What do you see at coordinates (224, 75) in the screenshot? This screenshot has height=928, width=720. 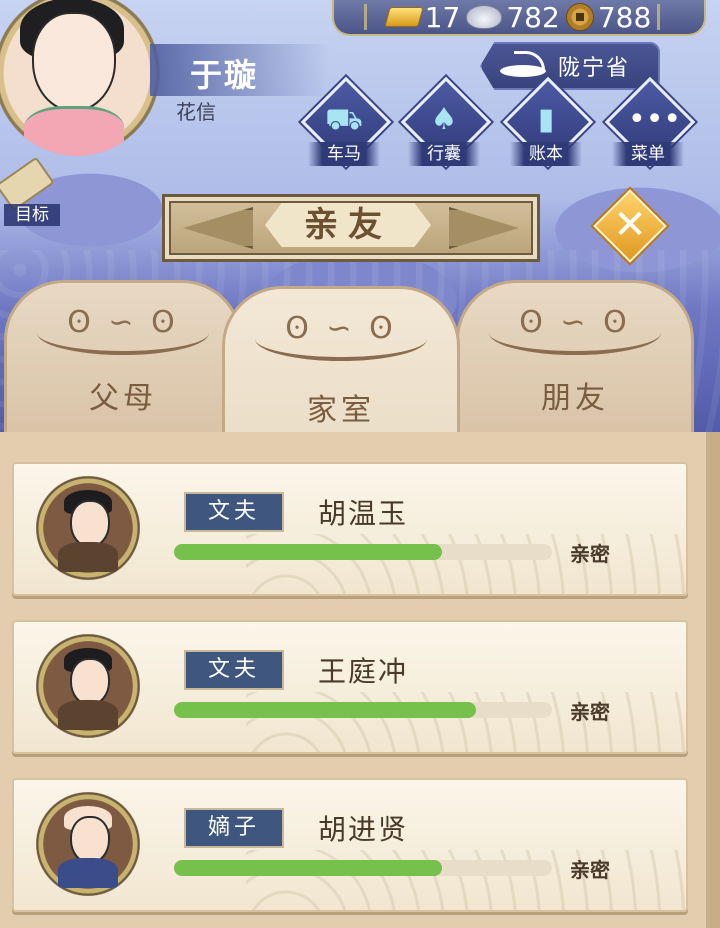 I see `player-name: 于璇` at bounding box center [224, 75].